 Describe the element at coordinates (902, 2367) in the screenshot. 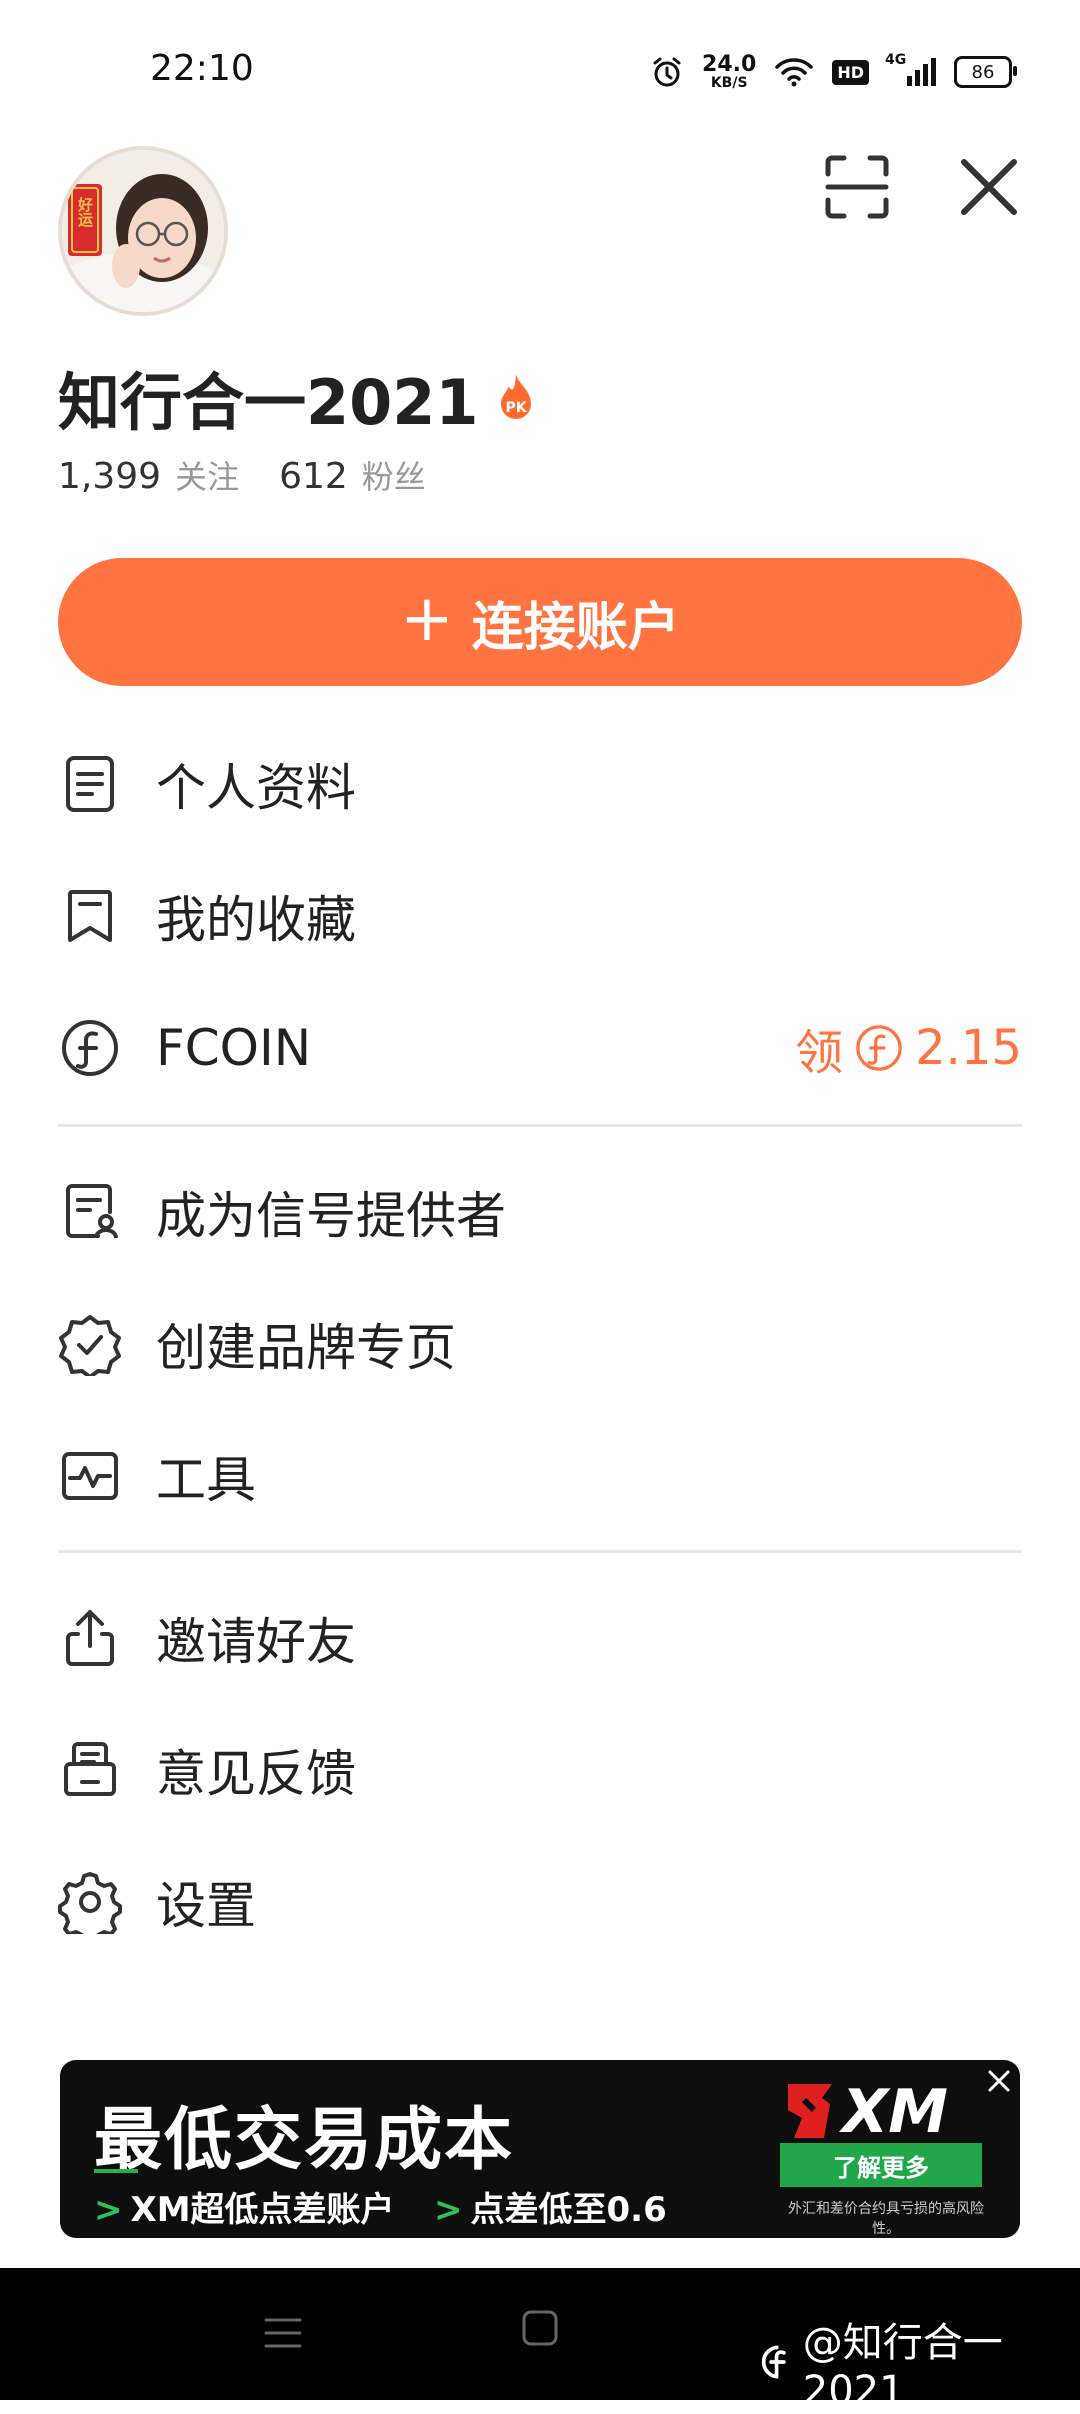

I see `watermark-text: @知行合一2021` at that location.